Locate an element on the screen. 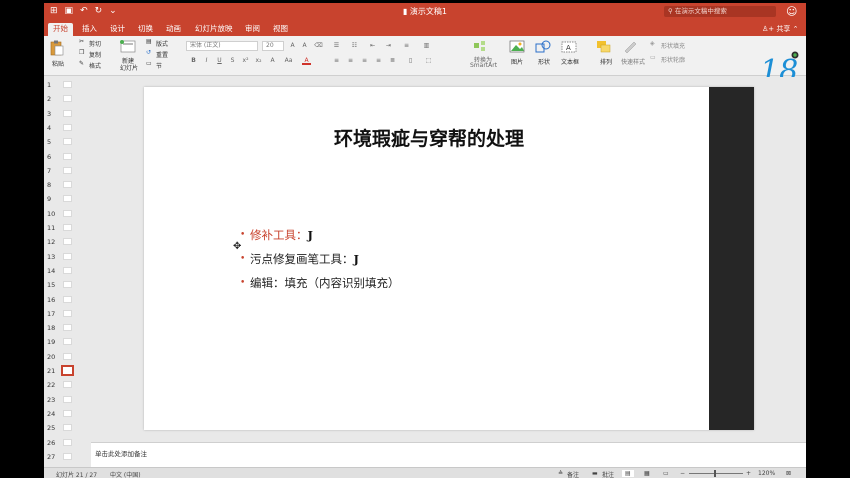 The image size is (850, 478). font-shrink-icon: A is located at coordinates (304, 46).